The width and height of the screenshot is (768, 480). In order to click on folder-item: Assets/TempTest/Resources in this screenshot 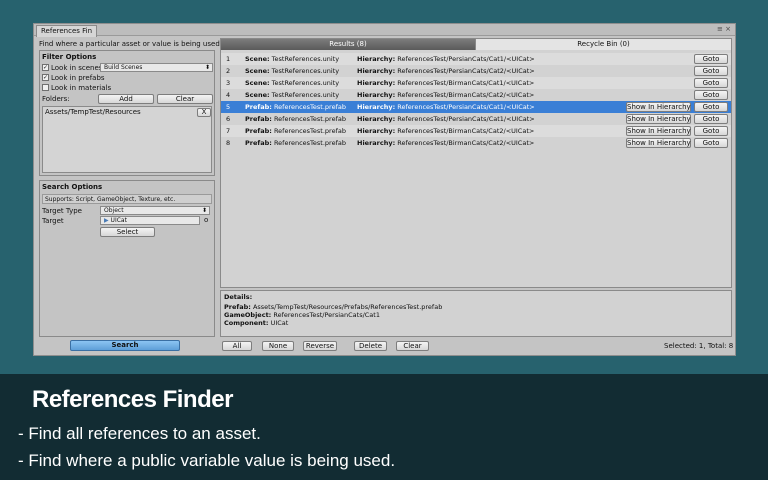, I will do `click(93, 112)`.